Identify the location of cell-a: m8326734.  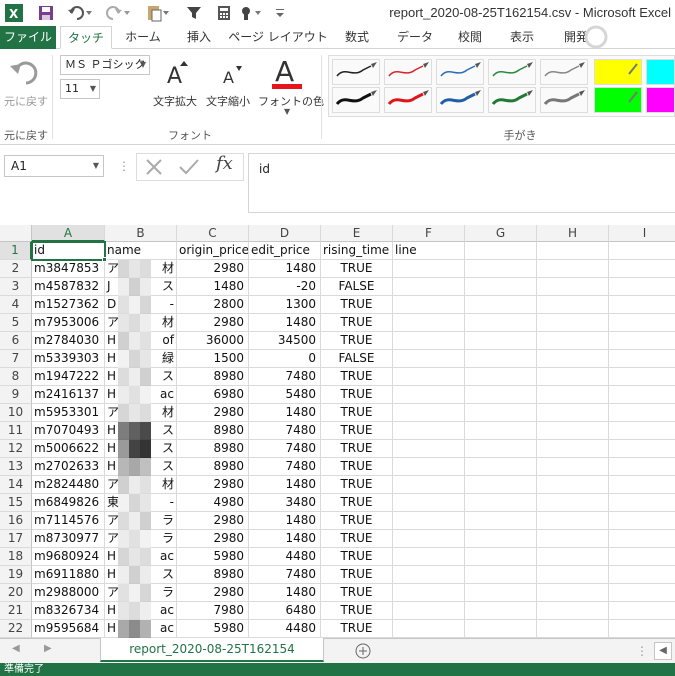
(68, 611).